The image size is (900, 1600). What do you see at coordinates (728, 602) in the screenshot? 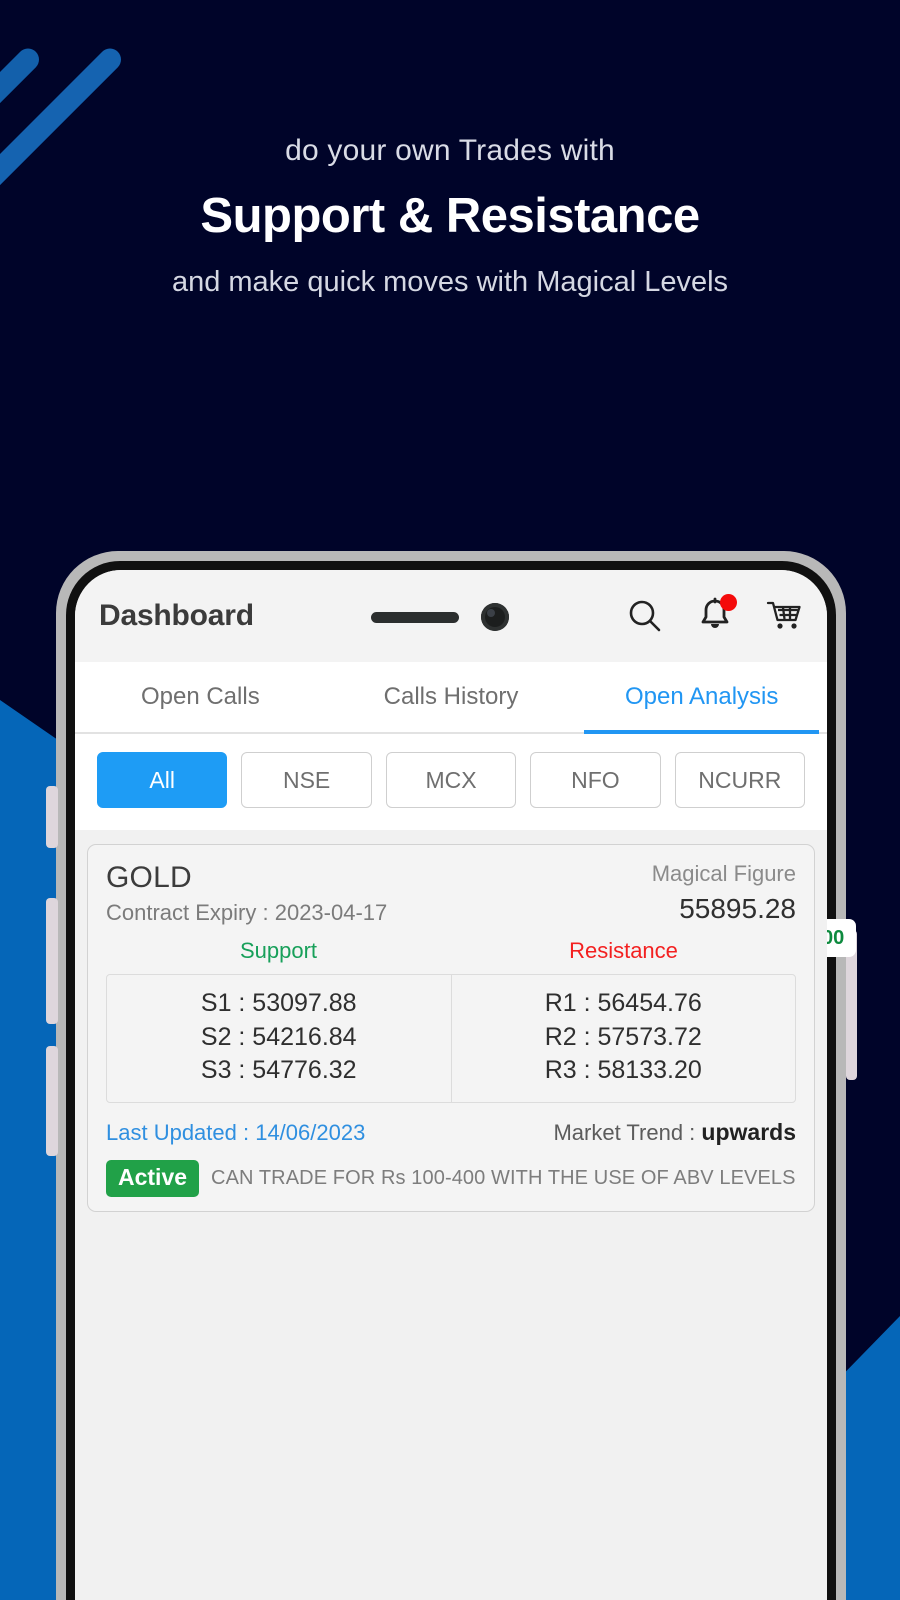
I see `notification-badge-dot` at bounding box center [728, 602].